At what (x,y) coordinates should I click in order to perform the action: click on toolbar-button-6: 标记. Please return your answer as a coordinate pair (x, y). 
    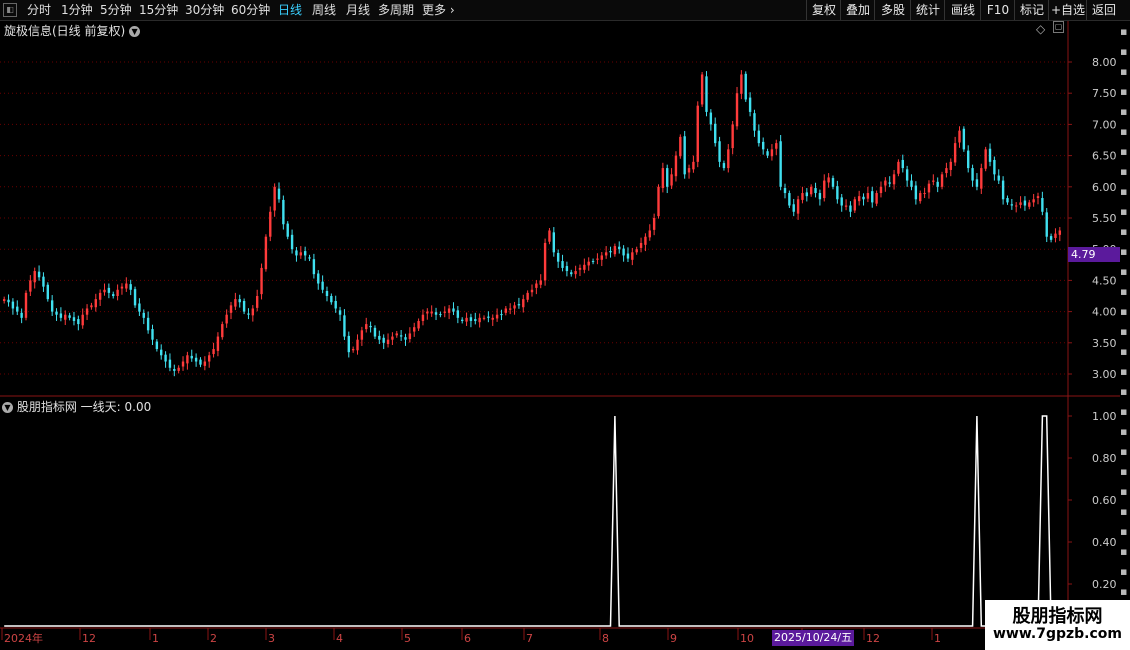
    Looking at the image, I should click on (1031, 10).